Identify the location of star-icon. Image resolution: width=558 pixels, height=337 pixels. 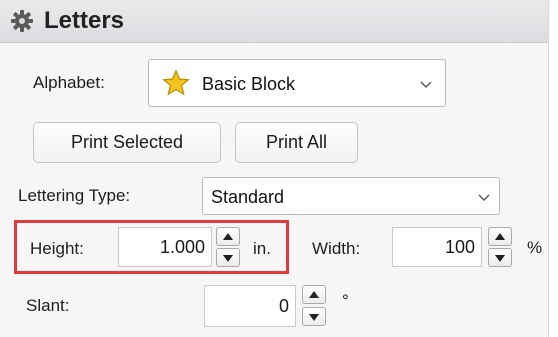
(176, 82).